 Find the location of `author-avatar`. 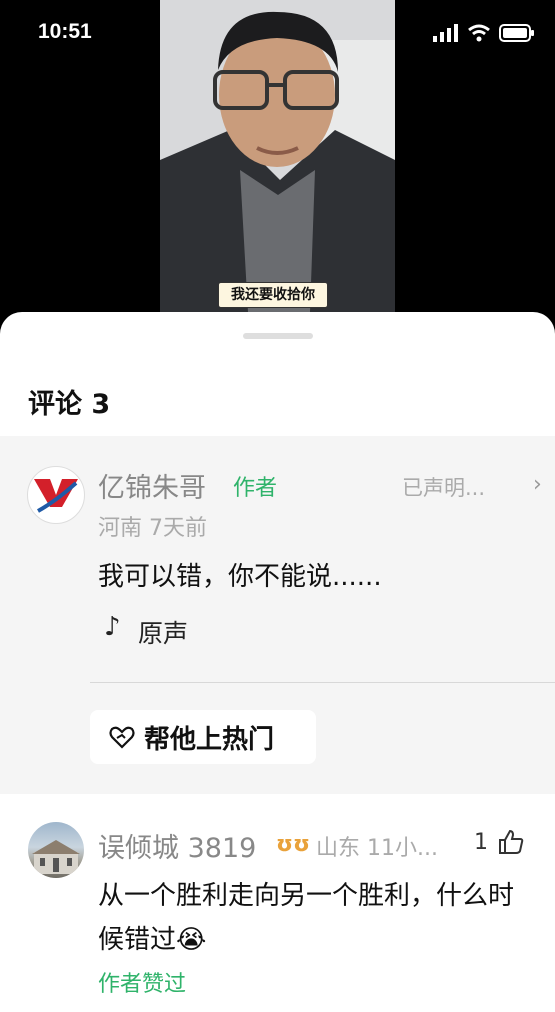

author-avatar is located at coordinates (56, 495).